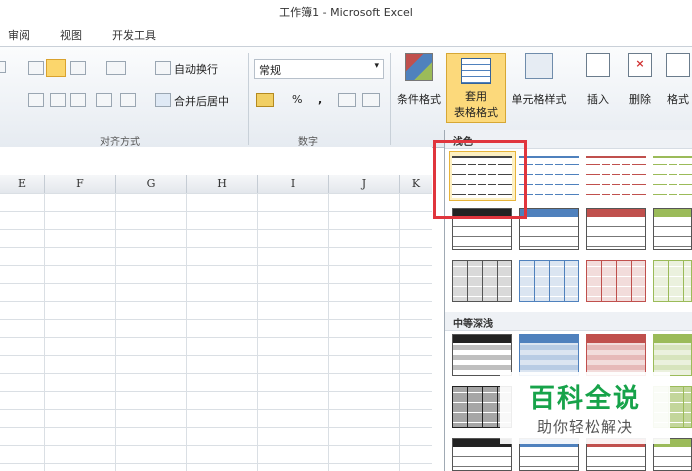  Describe the element at coordinates (196, 69) in the screenshot. I see `wrap-text-button: 自动换行` at that location.